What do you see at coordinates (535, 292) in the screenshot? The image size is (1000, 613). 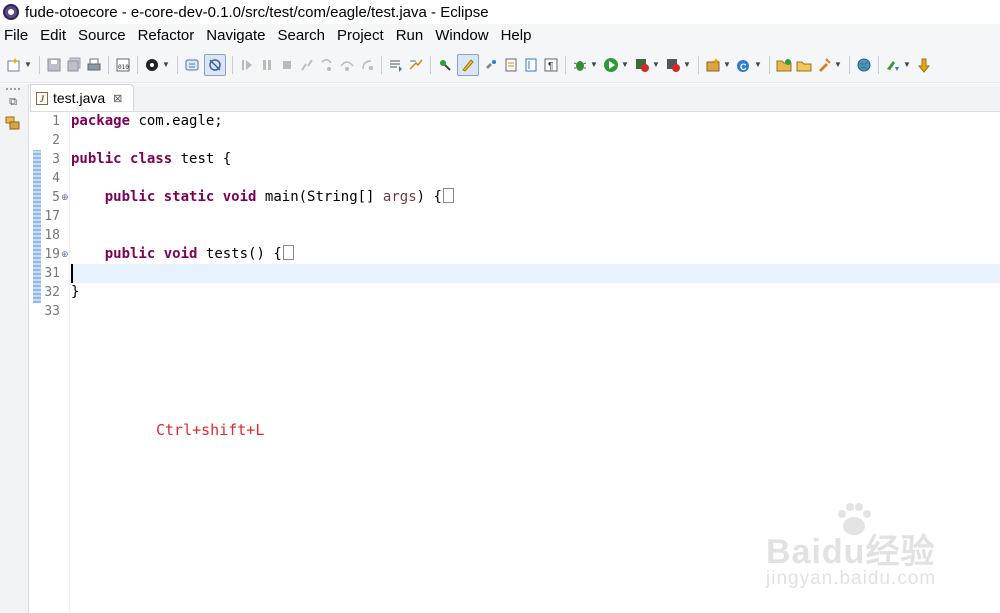 I see `code-line-closing-brace: }` at bounding box center [535, 292].